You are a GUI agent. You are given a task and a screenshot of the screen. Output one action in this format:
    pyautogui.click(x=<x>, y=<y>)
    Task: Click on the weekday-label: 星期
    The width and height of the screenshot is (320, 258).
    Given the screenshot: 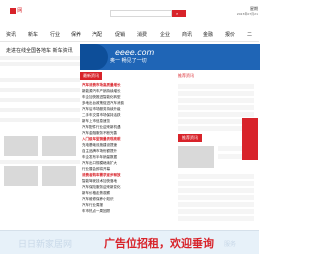 What is the action you would take?
    pyautogui.click(x=254, y=8)
    